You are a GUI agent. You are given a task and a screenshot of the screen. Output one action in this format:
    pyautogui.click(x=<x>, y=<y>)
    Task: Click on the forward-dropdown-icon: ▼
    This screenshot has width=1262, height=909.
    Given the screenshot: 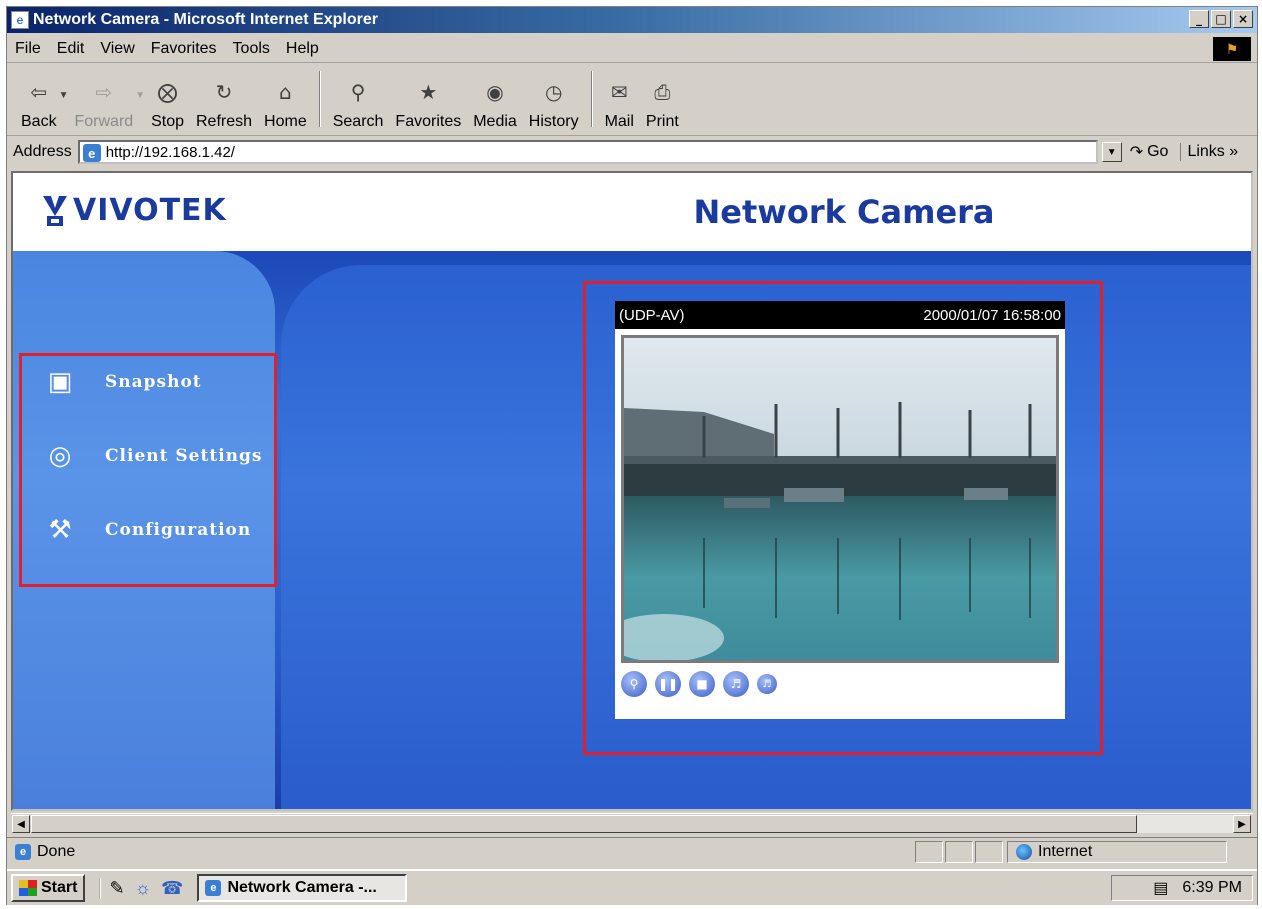 What is the action you would take?
    pyautogui.click(x=140, y=95)
    